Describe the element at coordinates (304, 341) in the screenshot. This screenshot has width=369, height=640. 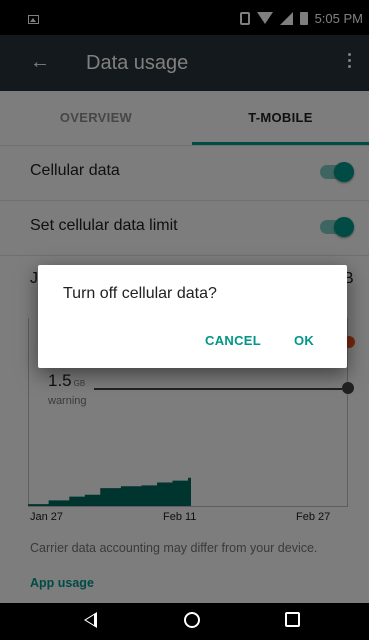
I see `ok-button: OK` at that location.